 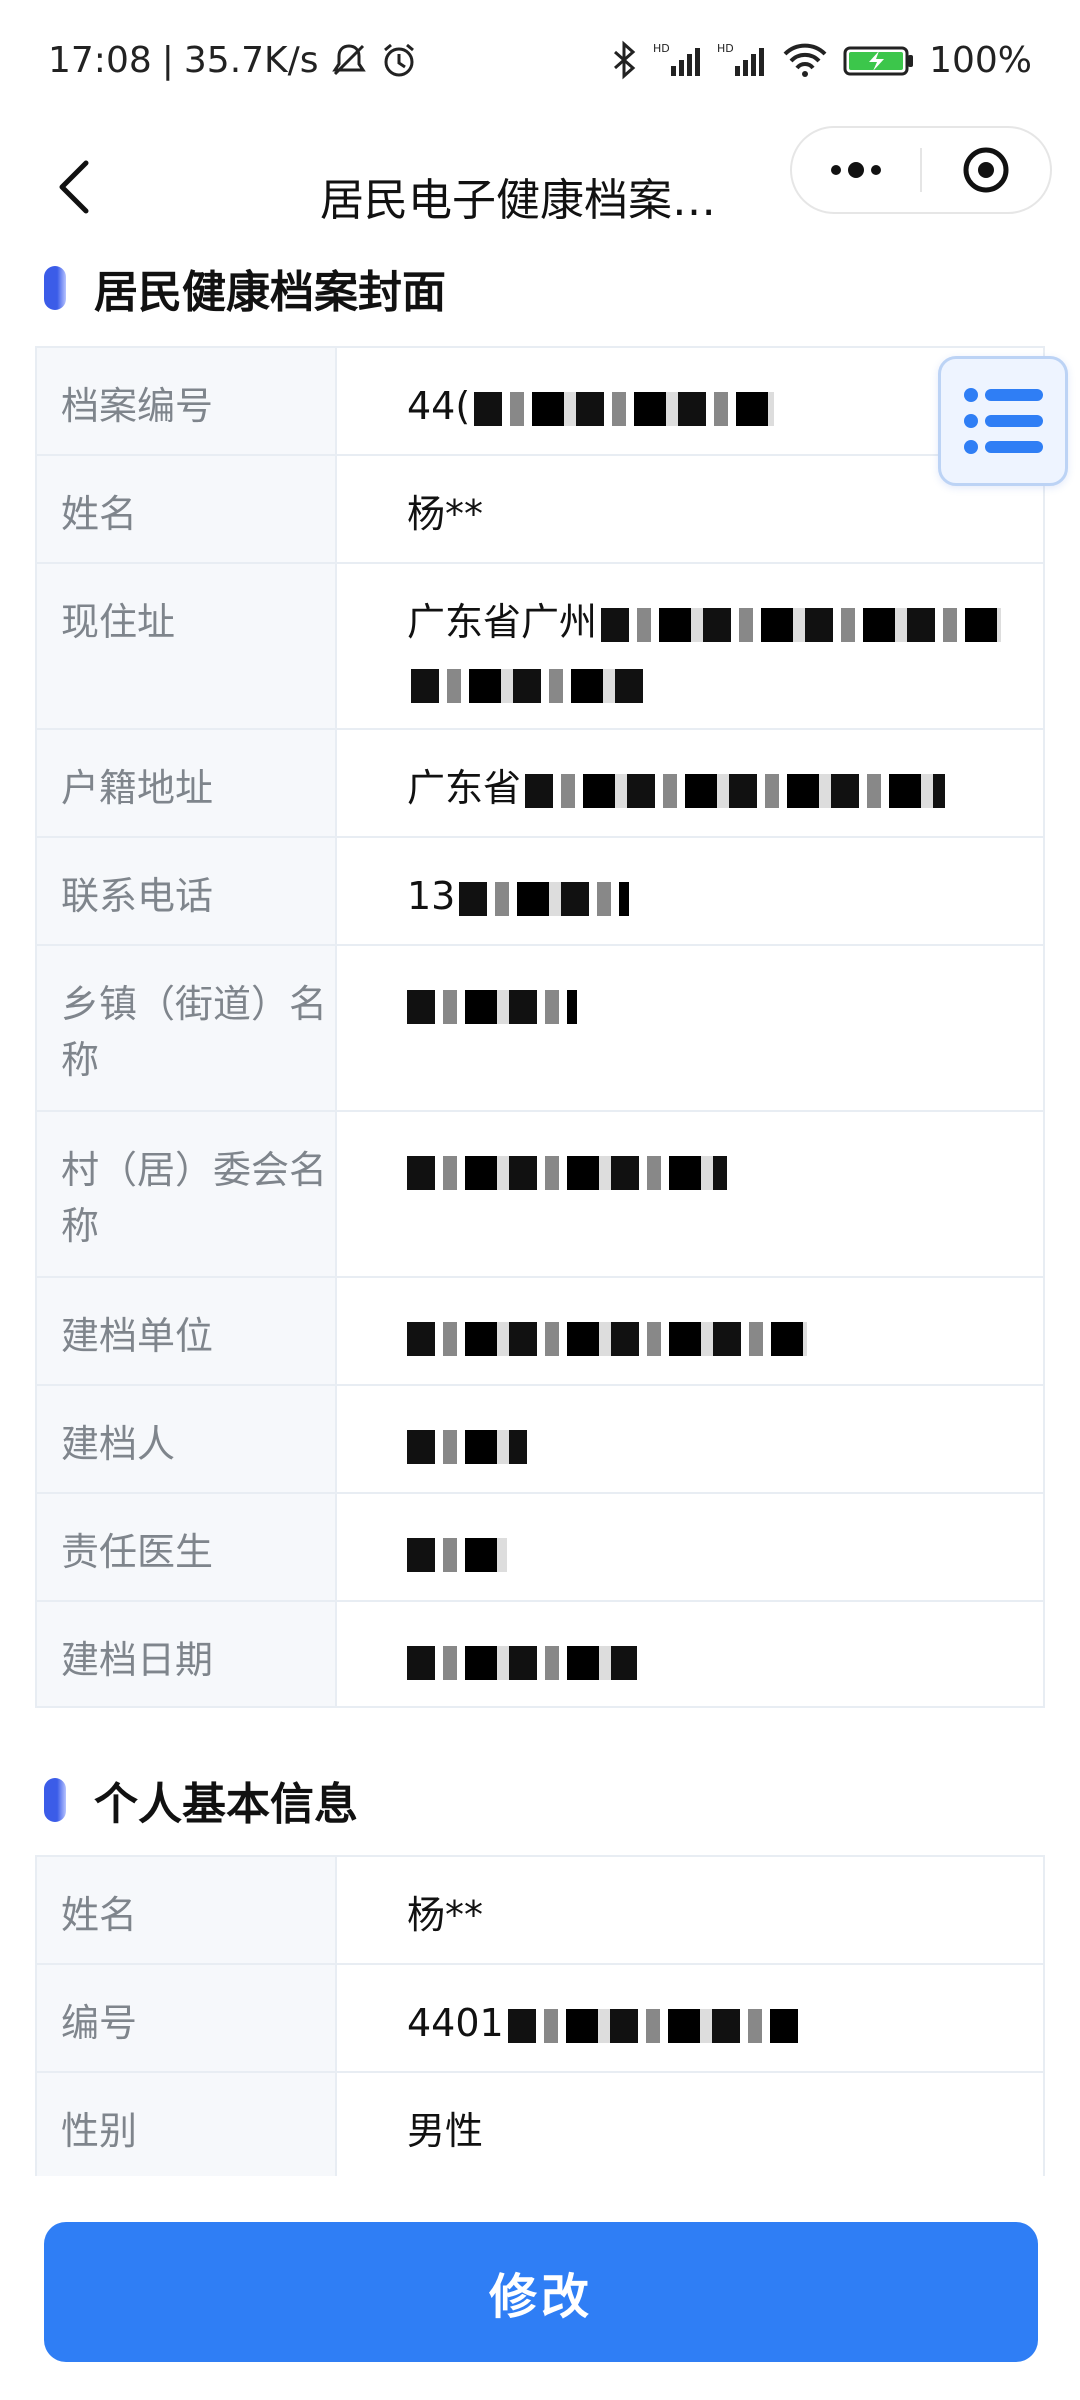 What do you see at coordinates (187, 2126) in the screenshot?
I see `row-label: 性别` at bounding box center [187, 2126].